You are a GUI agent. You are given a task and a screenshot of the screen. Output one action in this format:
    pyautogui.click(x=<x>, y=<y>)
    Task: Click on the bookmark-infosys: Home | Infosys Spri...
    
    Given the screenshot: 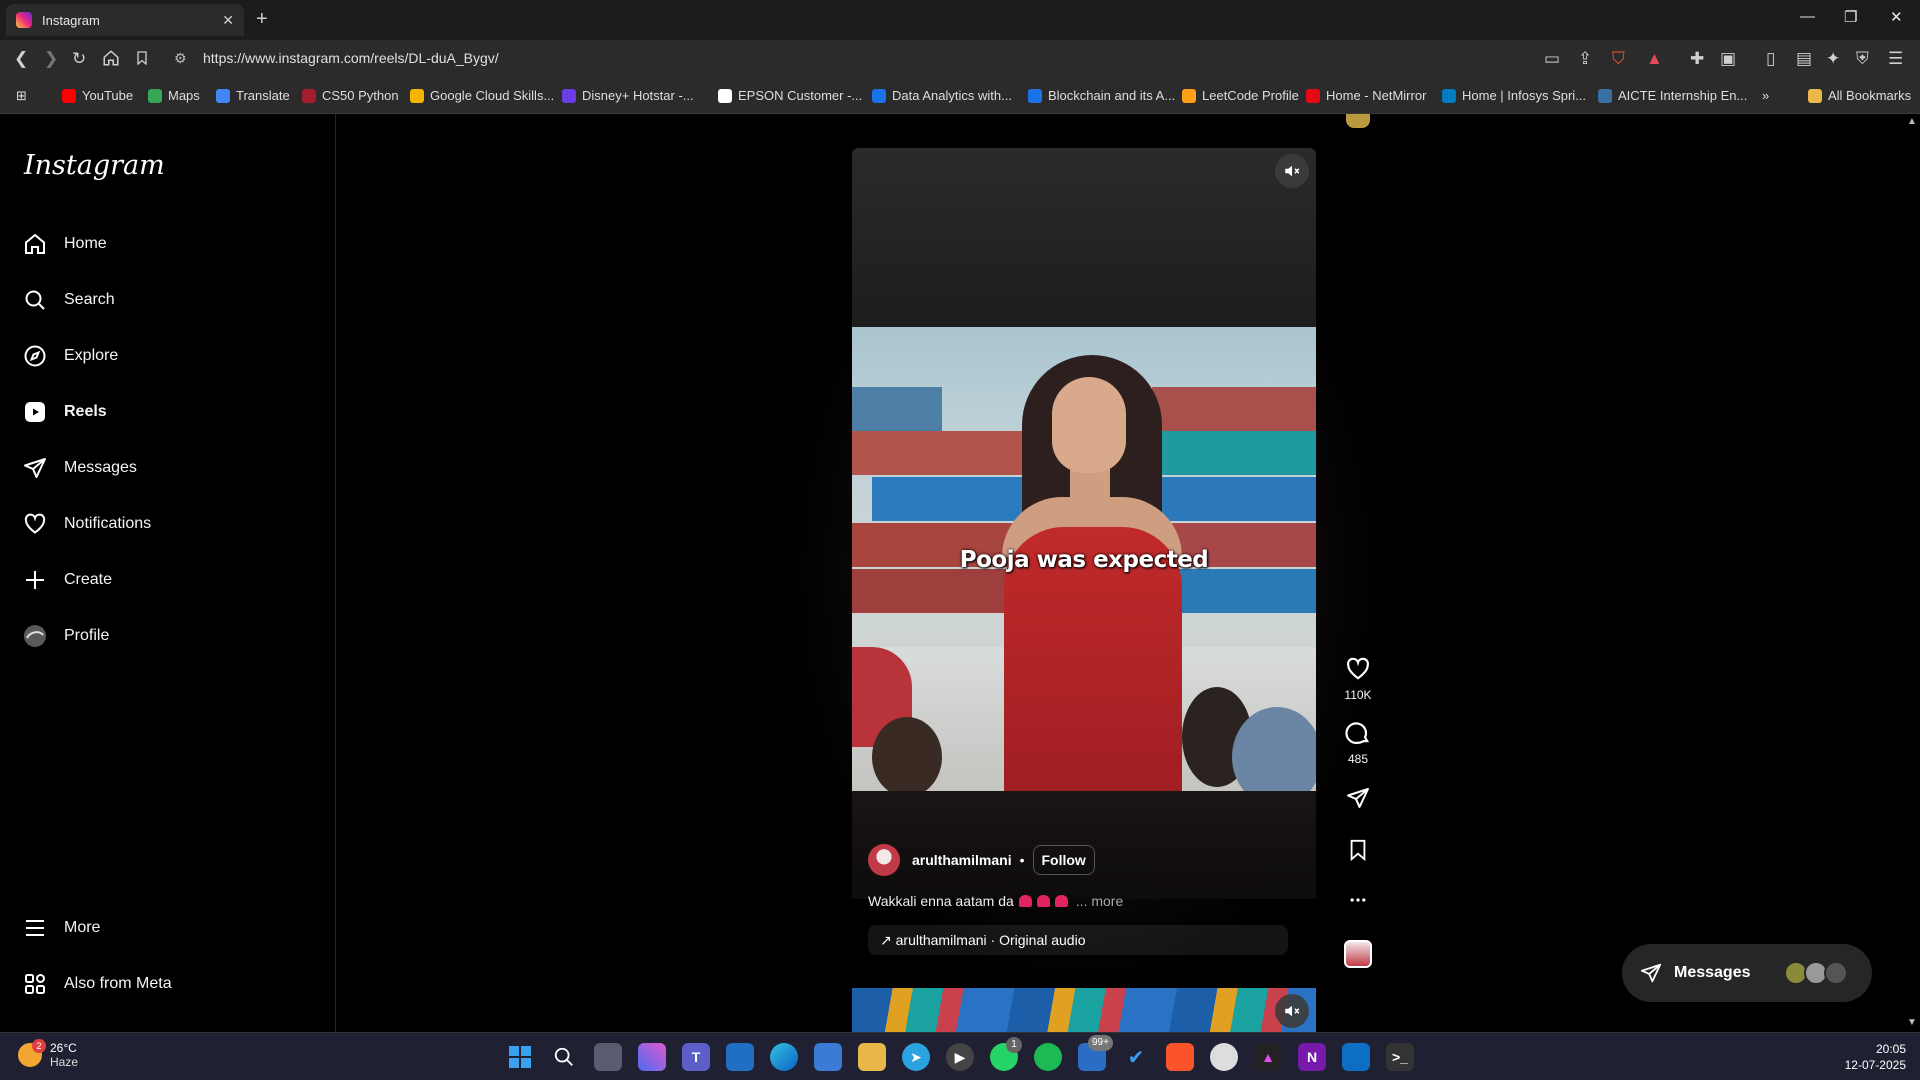 What is the action you would take?
    pyautogui.click(x=1514, y=95)
    